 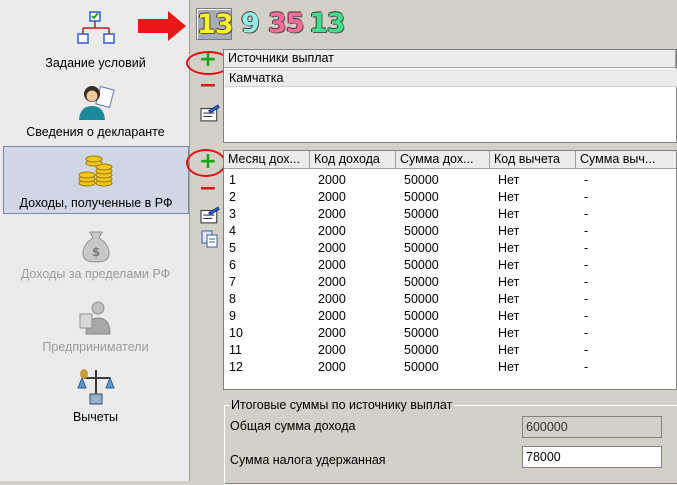 What do you see at coordinates (96, 180) in the screenshot?
I see `sidebar-item-income-rf: Доходы, полученные в РФ` at bounding box center [96, 180].